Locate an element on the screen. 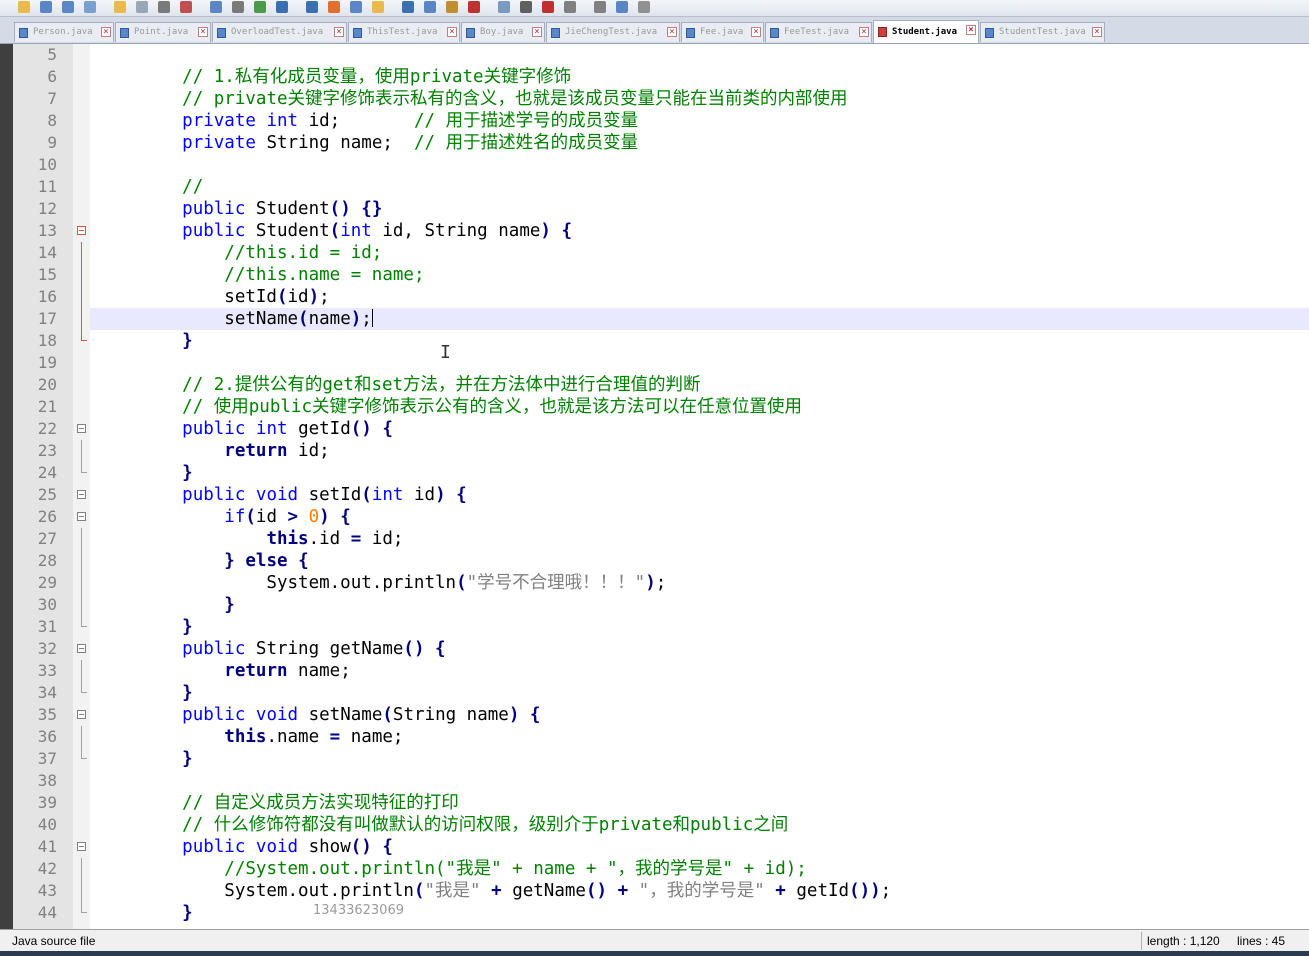  code-line: 44 } is located at coordinates (661, 913).